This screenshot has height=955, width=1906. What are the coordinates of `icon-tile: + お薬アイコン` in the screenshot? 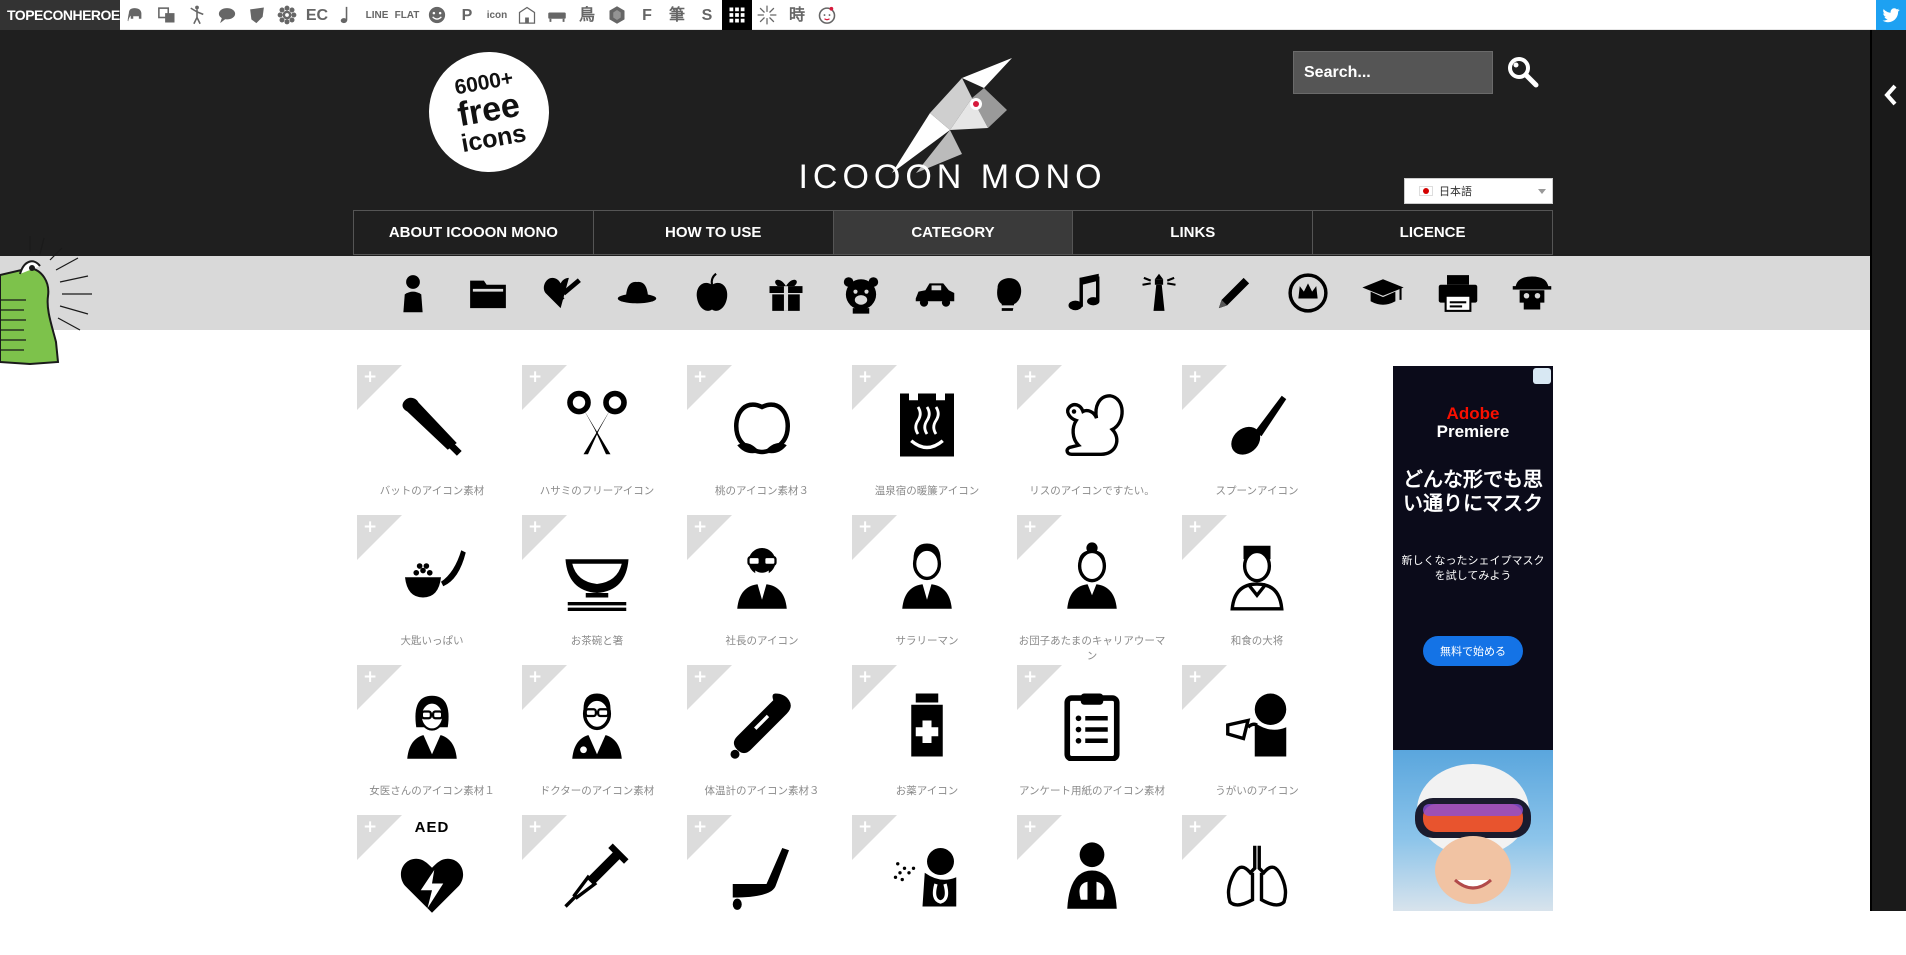 It's located at (927, 735).